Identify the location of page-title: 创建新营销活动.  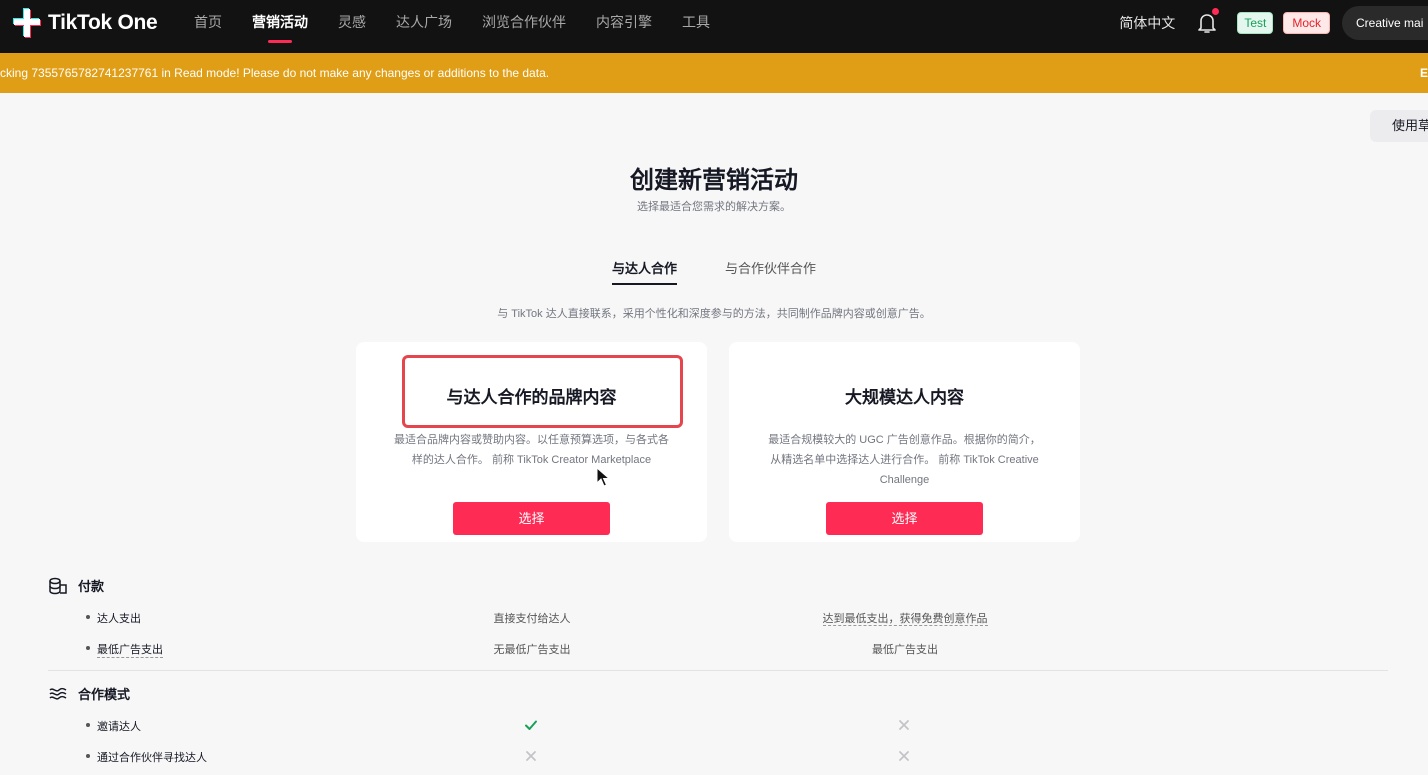
(714, 180).